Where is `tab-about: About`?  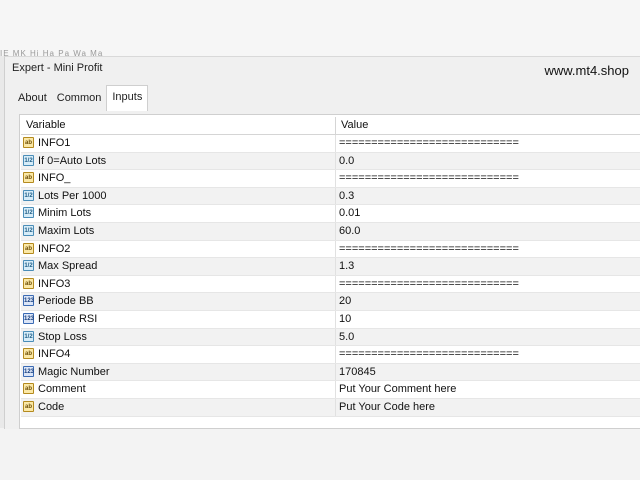 tab-about: About is located at coordinates (32, 98).